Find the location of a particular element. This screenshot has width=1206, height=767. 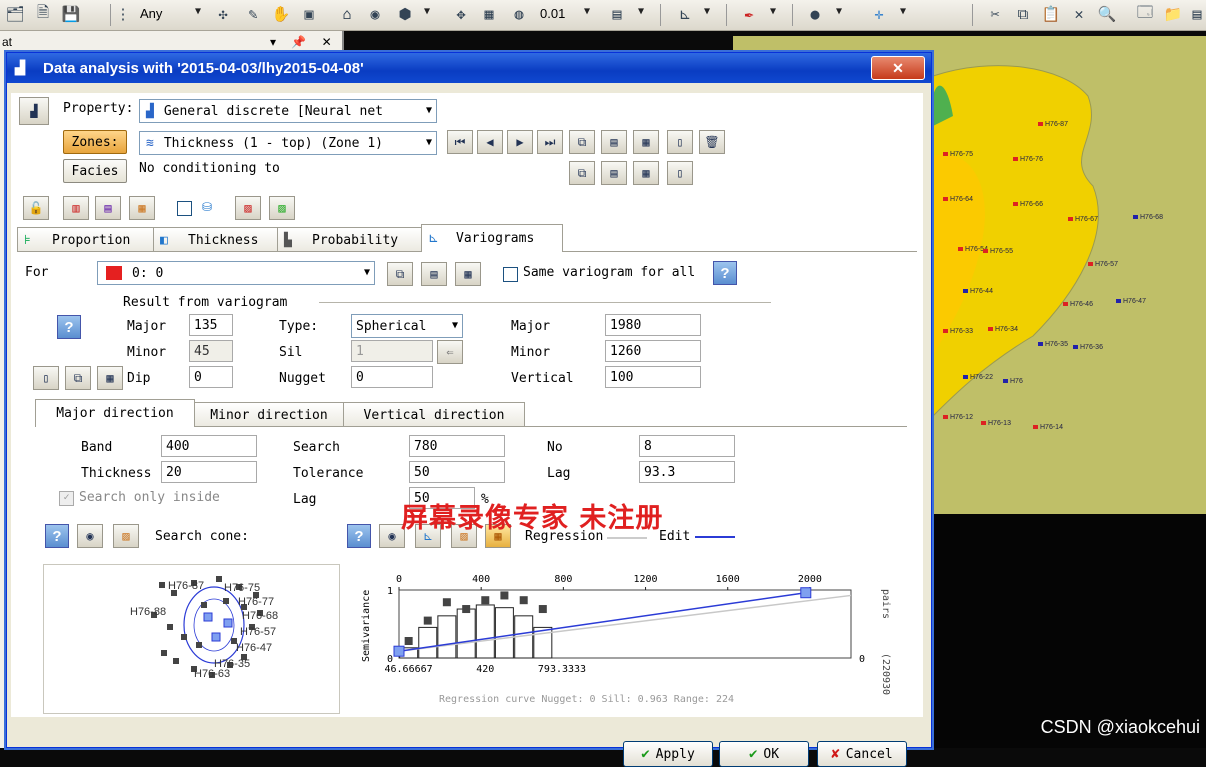

last-icon: ⏭ is located at coordinates (550, 142).